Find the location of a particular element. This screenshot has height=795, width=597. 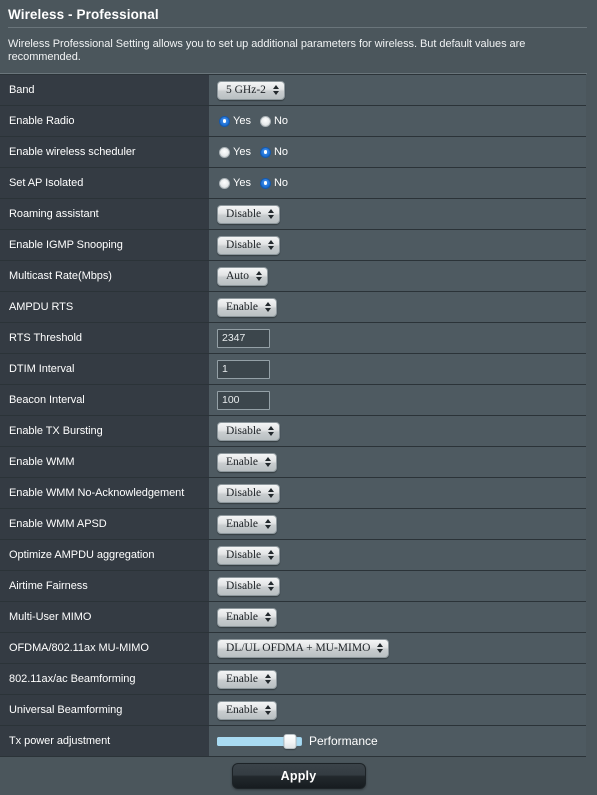

select-value-airtime-fairness: Disable is located at coordinates (244, 586).